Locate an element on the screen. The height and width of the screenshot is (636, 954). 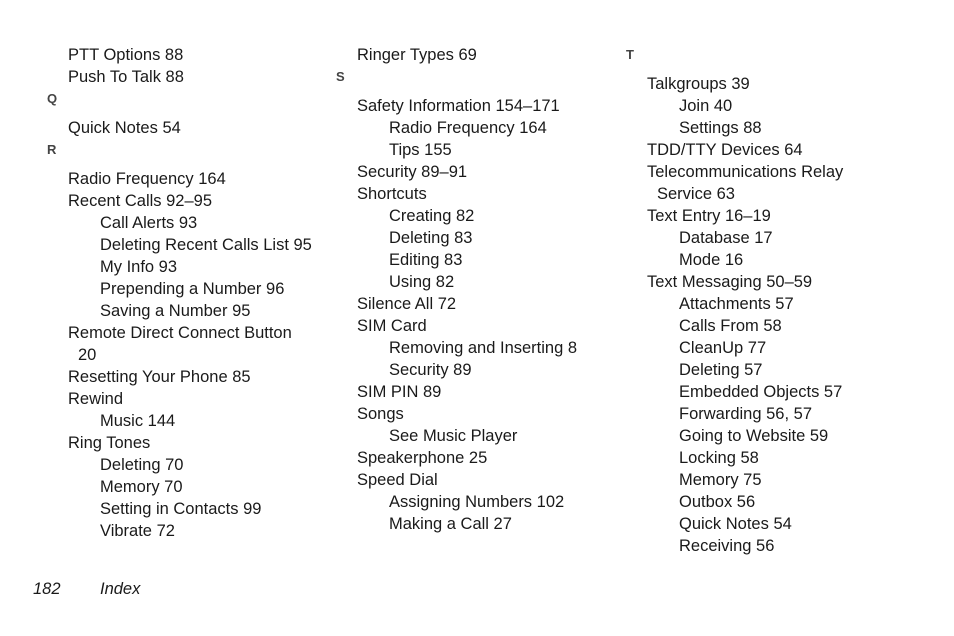
index-subentry: Locking 58 is located at coordinates (719, 458).